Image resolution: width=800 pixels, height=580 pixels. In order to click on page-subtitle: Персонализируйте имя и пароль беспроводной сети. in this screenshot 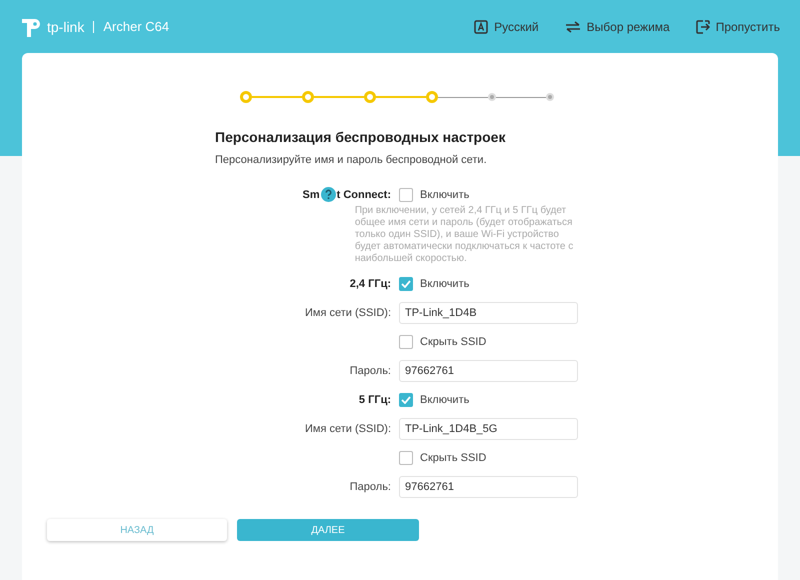, I will do `click(351, 160)`.